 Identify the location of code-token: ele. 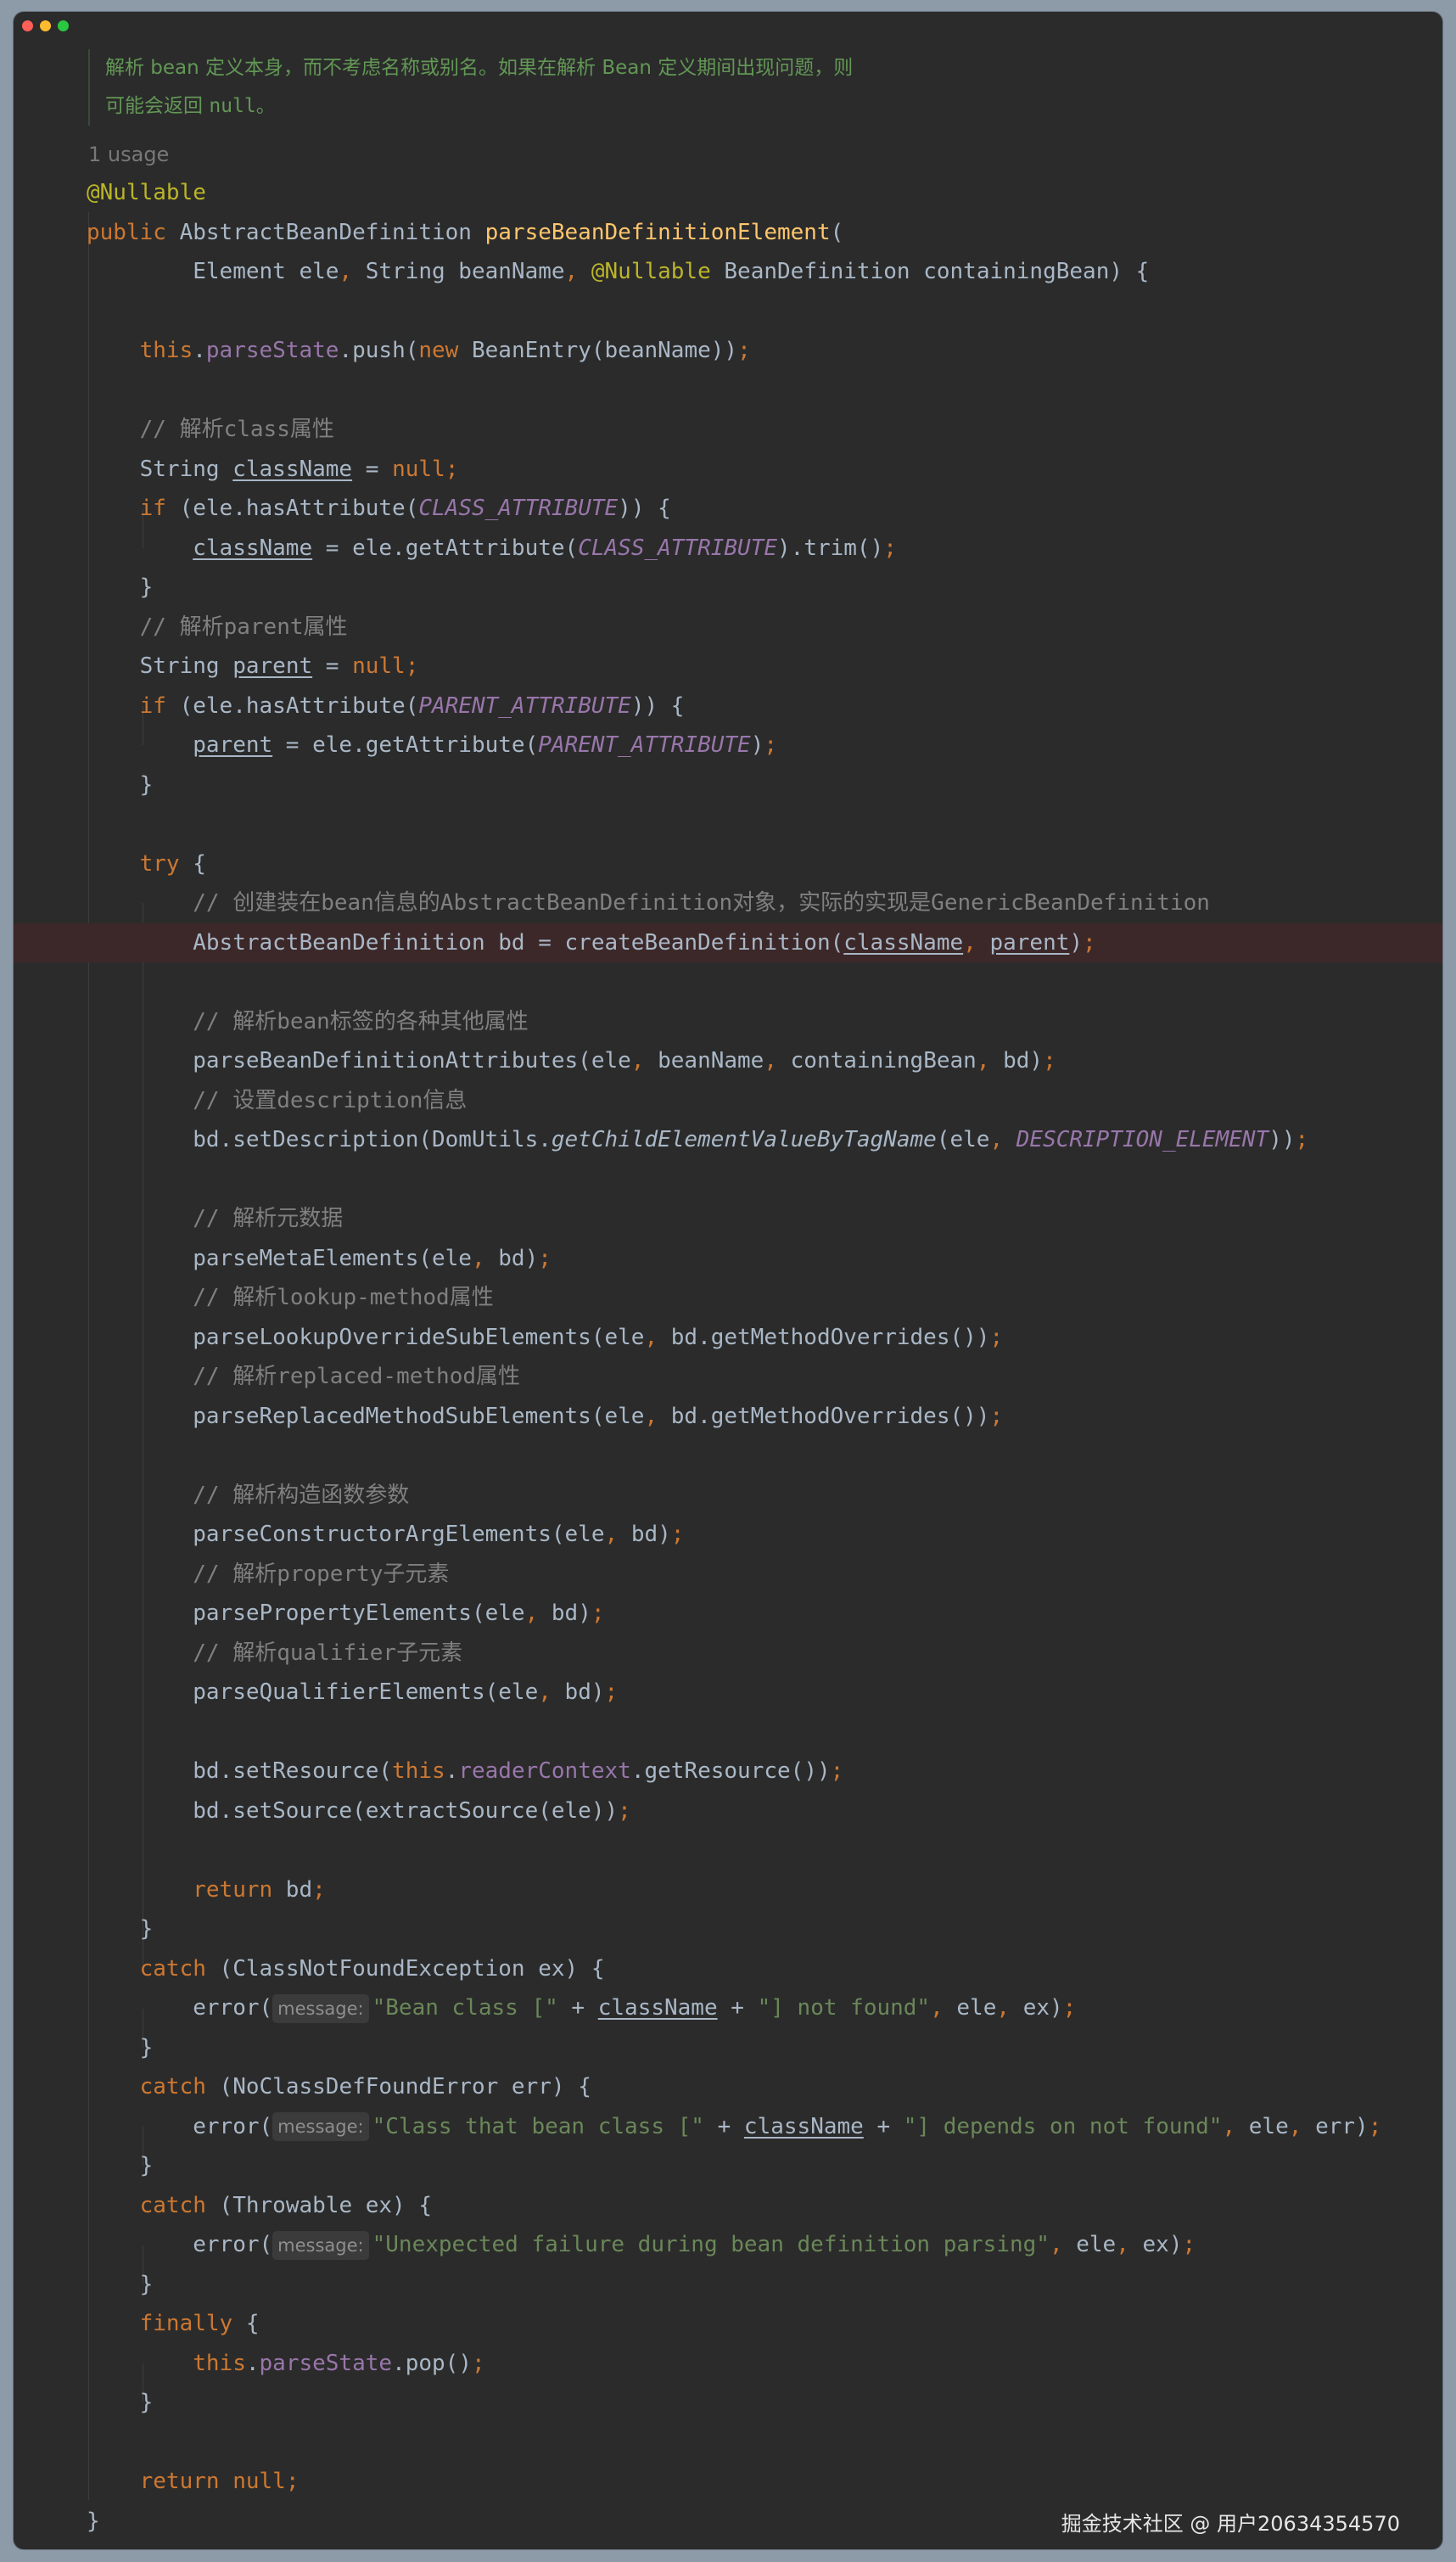
(1268, 2126).